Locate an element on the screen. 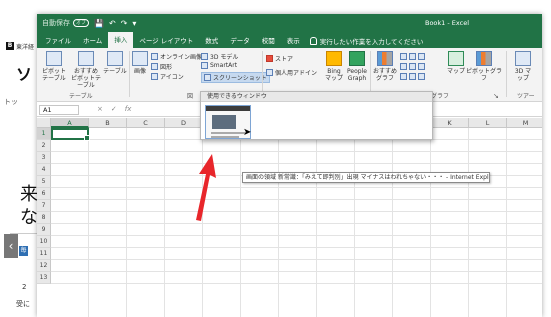  my-addins-button: 個人用アドイン is located at coordinates (291, 72).